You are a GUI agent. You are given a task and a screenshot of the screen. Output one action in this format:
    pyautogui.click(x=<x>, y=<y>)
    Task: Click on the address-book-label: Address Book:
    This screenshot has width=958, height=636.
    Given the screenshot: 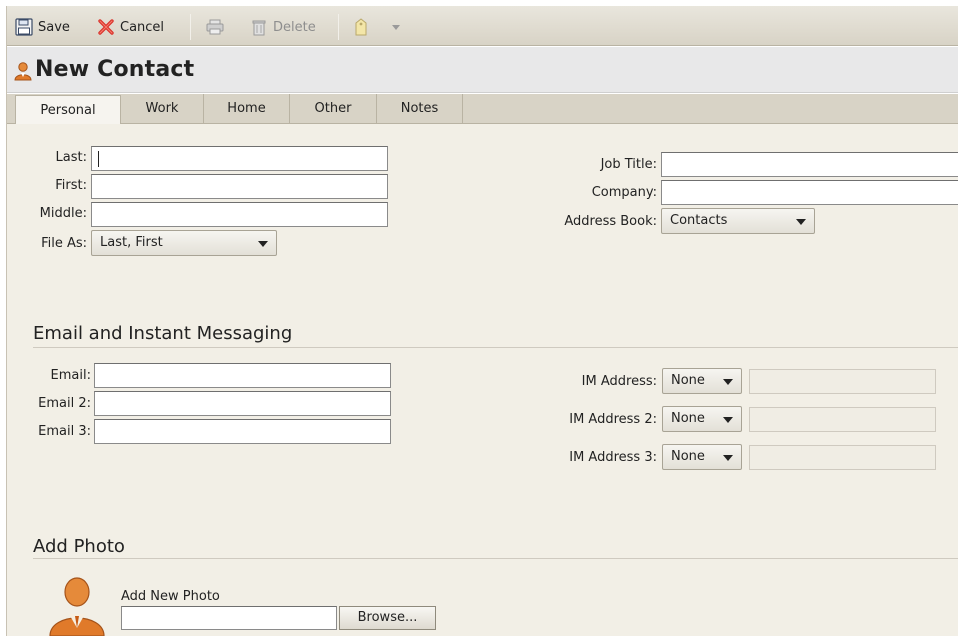 What is the action you would take?
    pyautogui.click(x=610, y=221)
    